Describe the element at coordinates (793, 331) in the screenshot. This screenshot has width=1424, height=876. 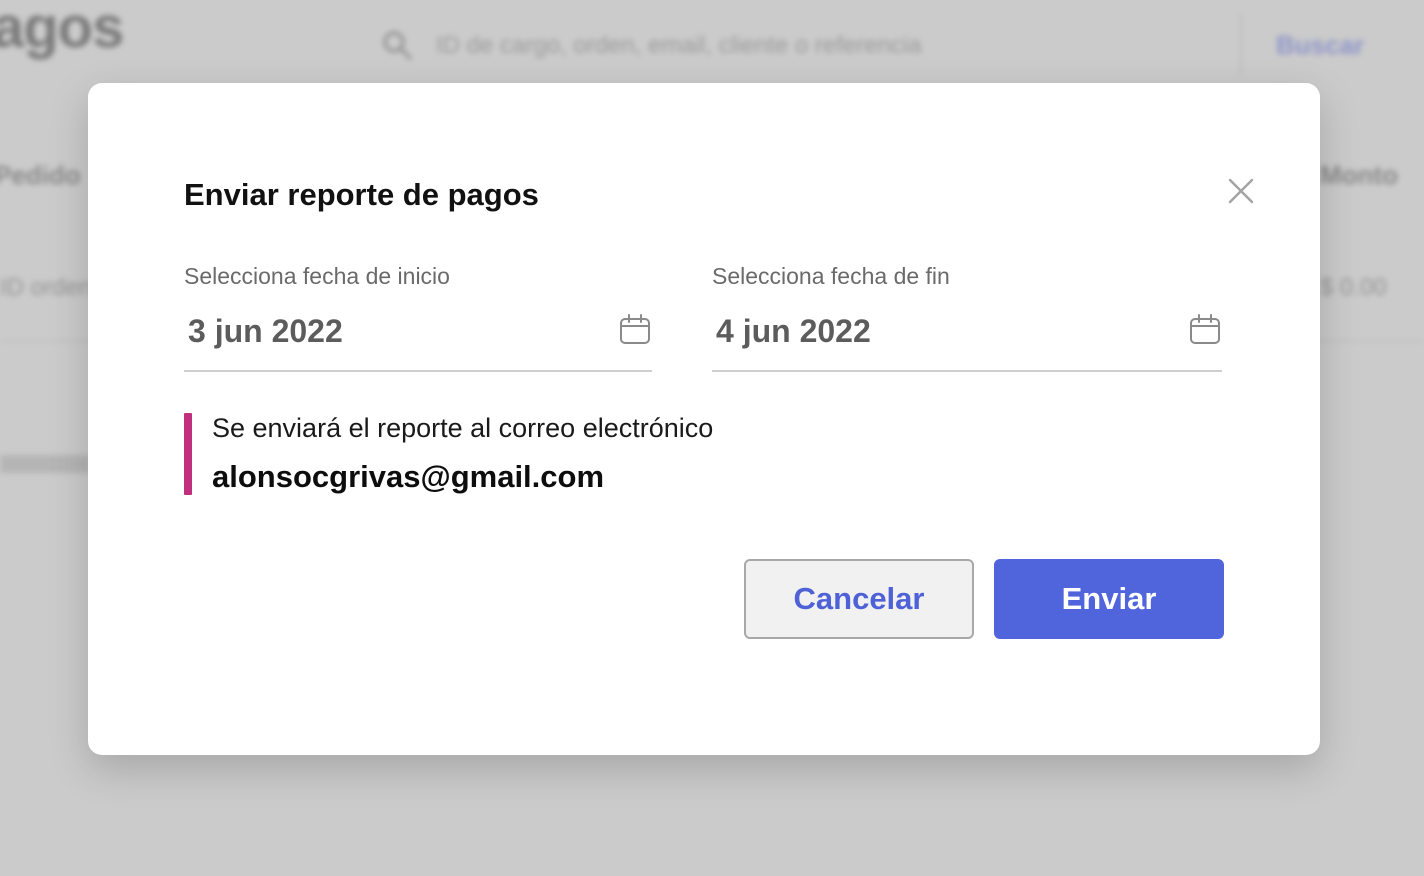
I see `end-date-value: 4 jun 2022` at that location.